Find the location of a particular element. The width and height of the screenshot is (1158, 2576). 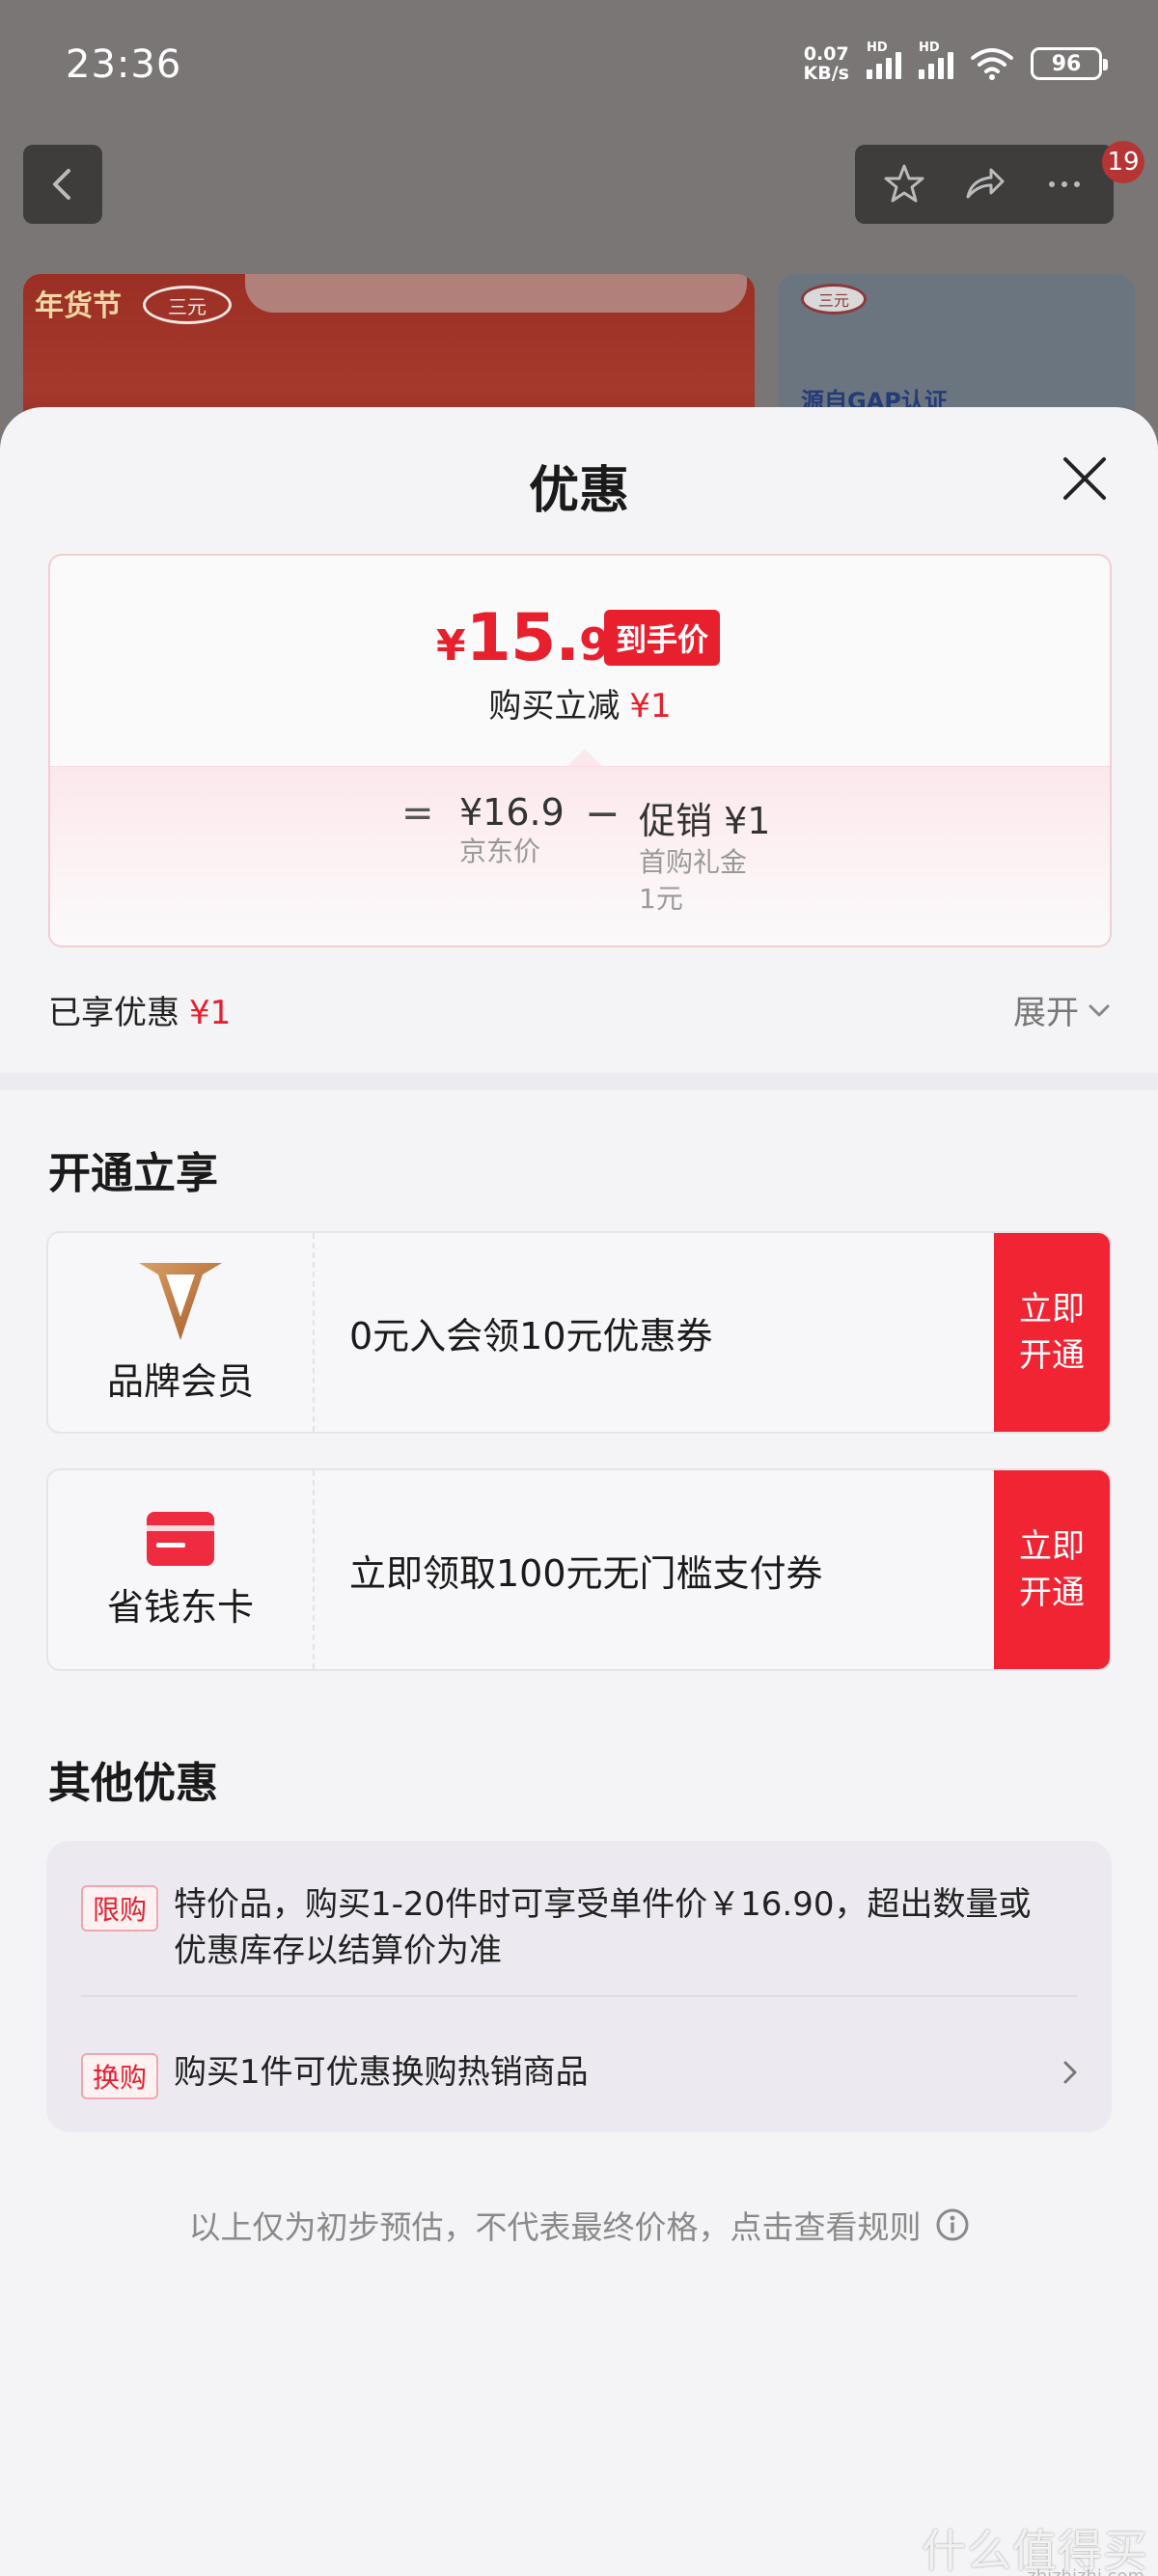

info-icon is located at coordinates (952, 2225).